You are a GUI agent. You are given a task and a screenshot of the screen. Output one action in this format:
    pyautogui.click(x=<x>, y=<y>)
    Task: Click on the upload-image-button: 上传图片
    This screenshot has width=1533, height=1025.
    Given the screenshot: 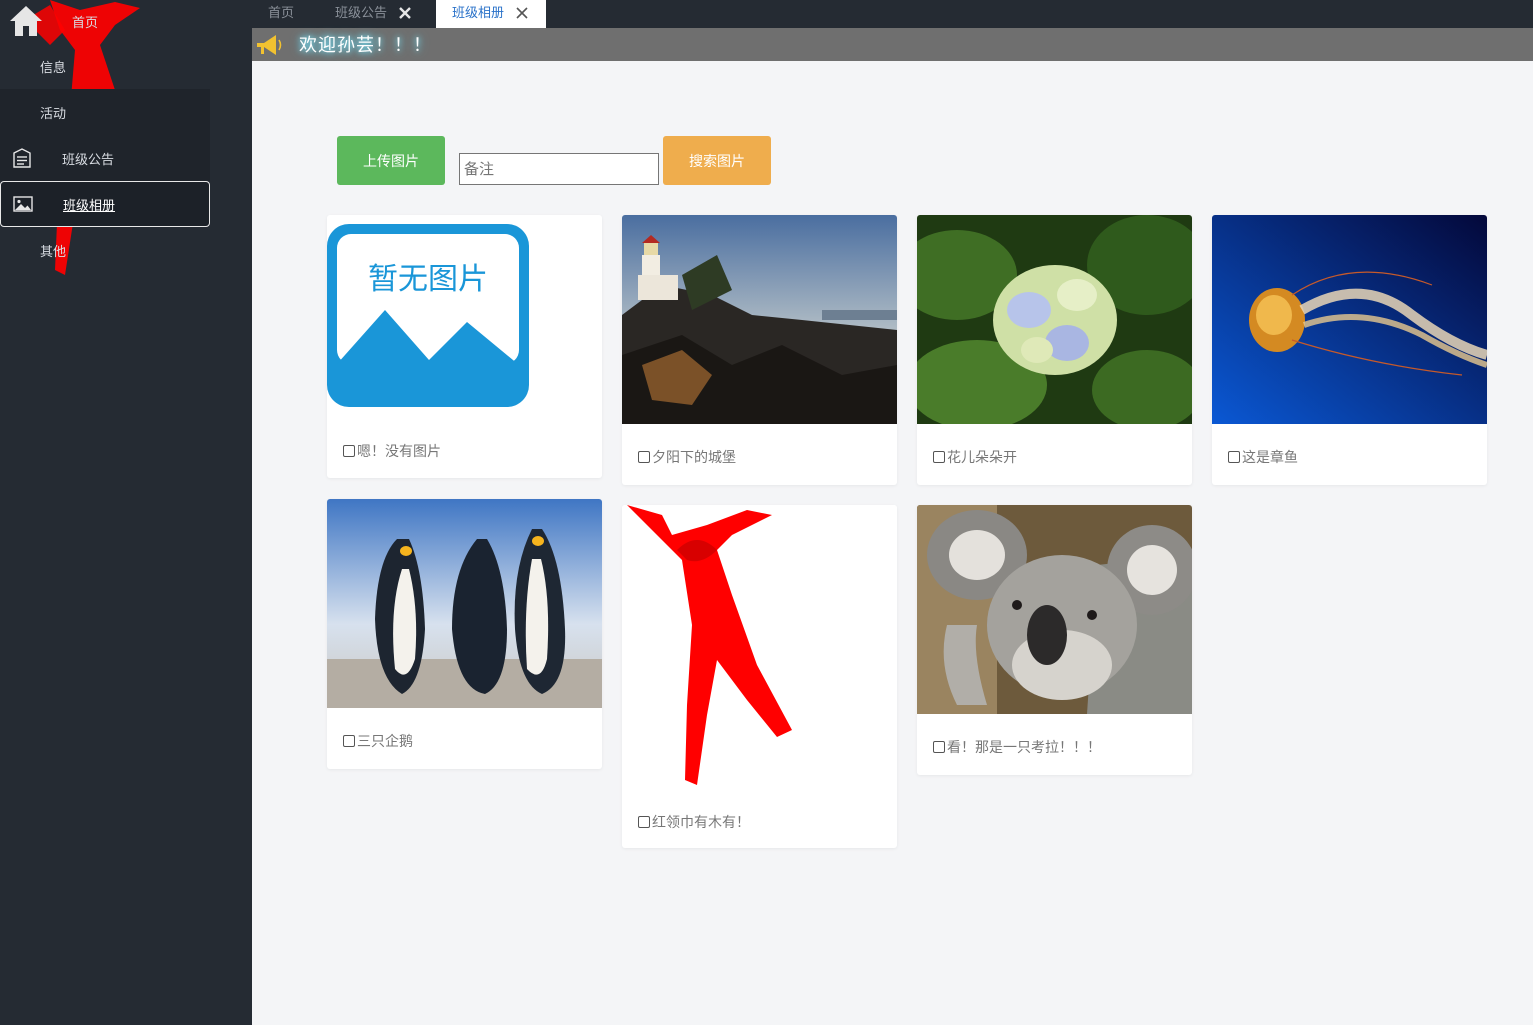 What is the action you would take?
    pyautogui.click(x=391, y=160)
    